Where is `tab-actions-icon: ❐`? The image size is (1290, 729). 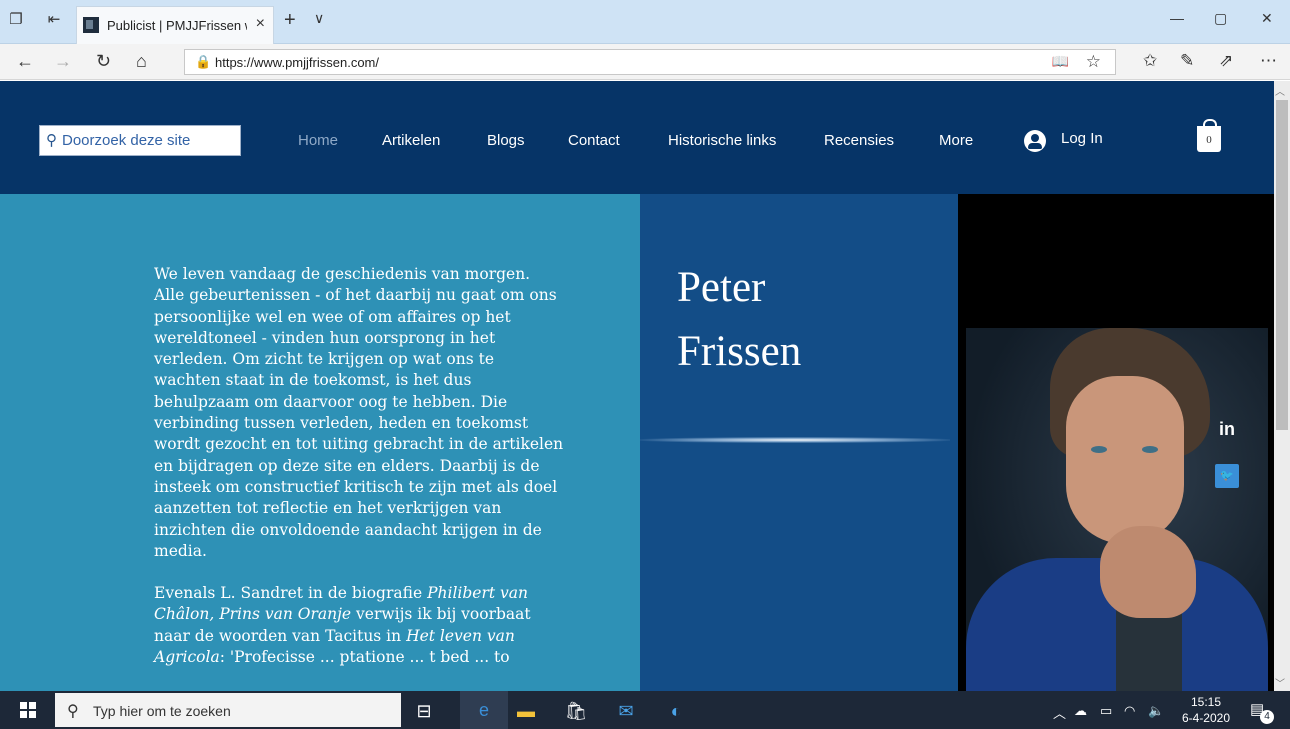 tab-actions-icon: ❐ is located at coordinates (16, 20).